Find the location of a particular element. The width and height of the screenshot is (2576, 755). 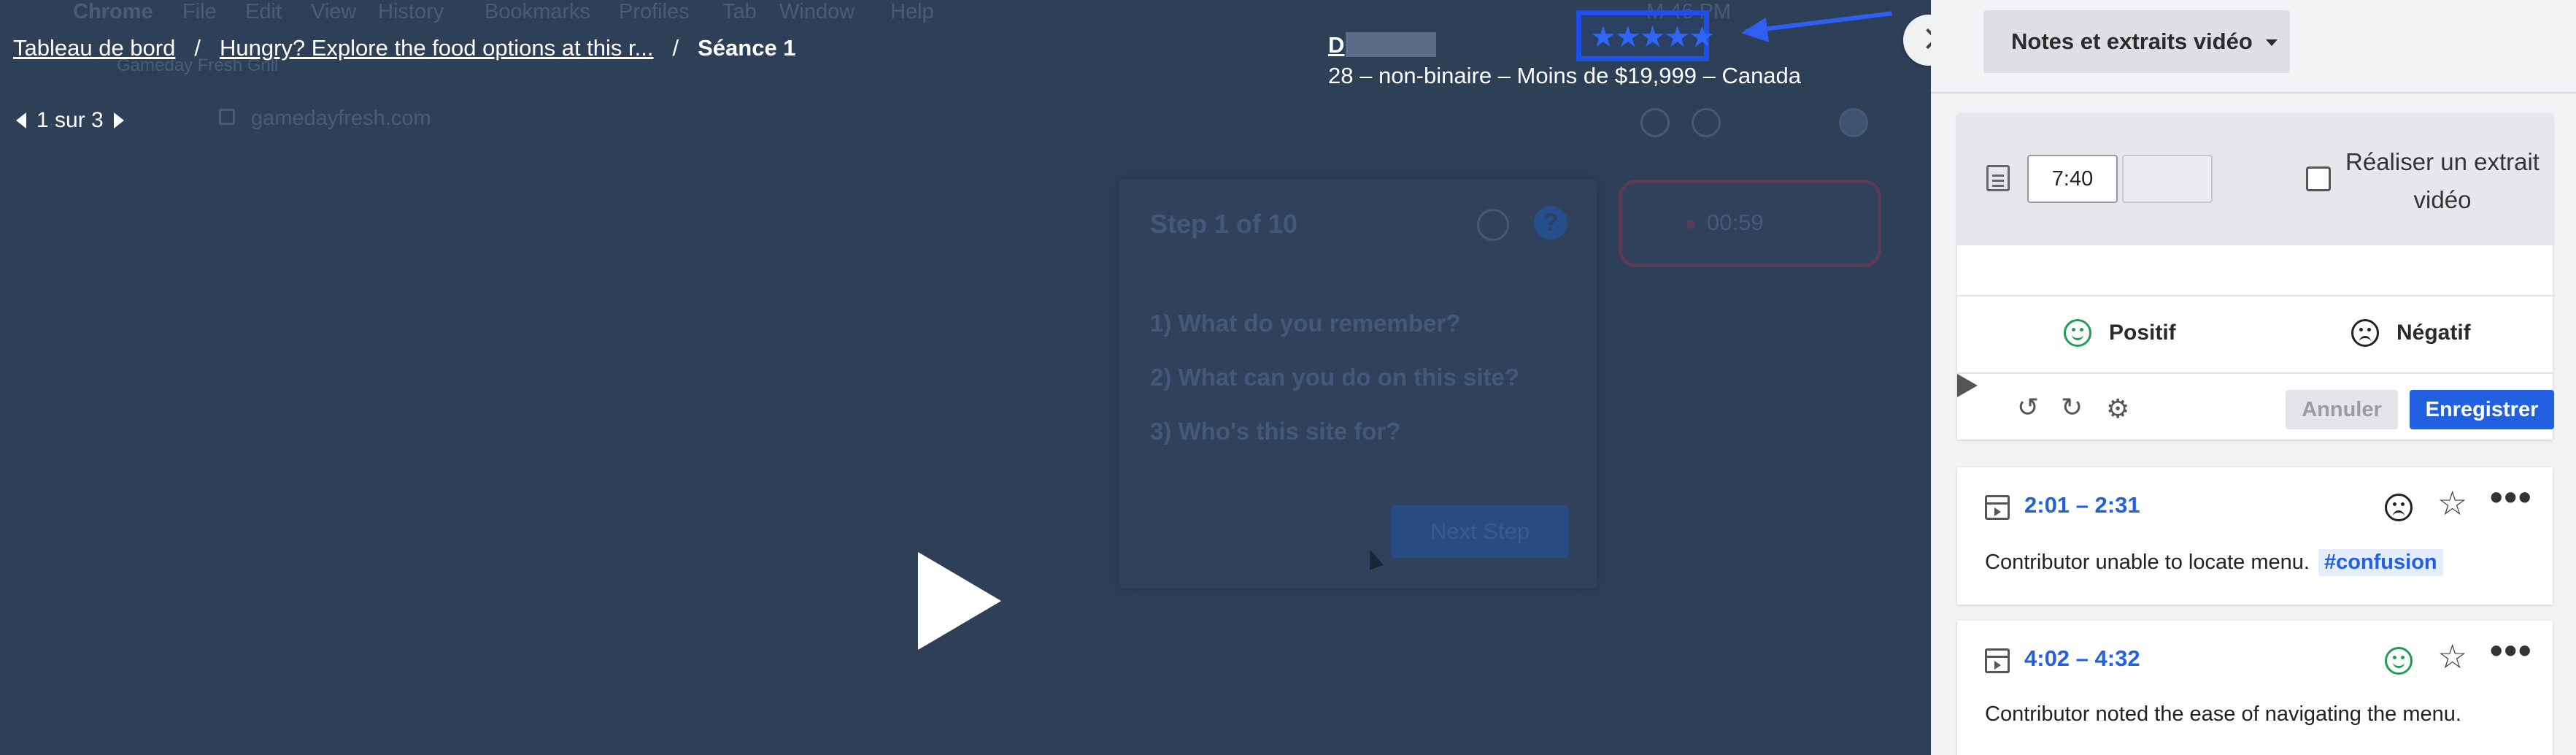

pause-icon is located at coordinates (1493, 225).